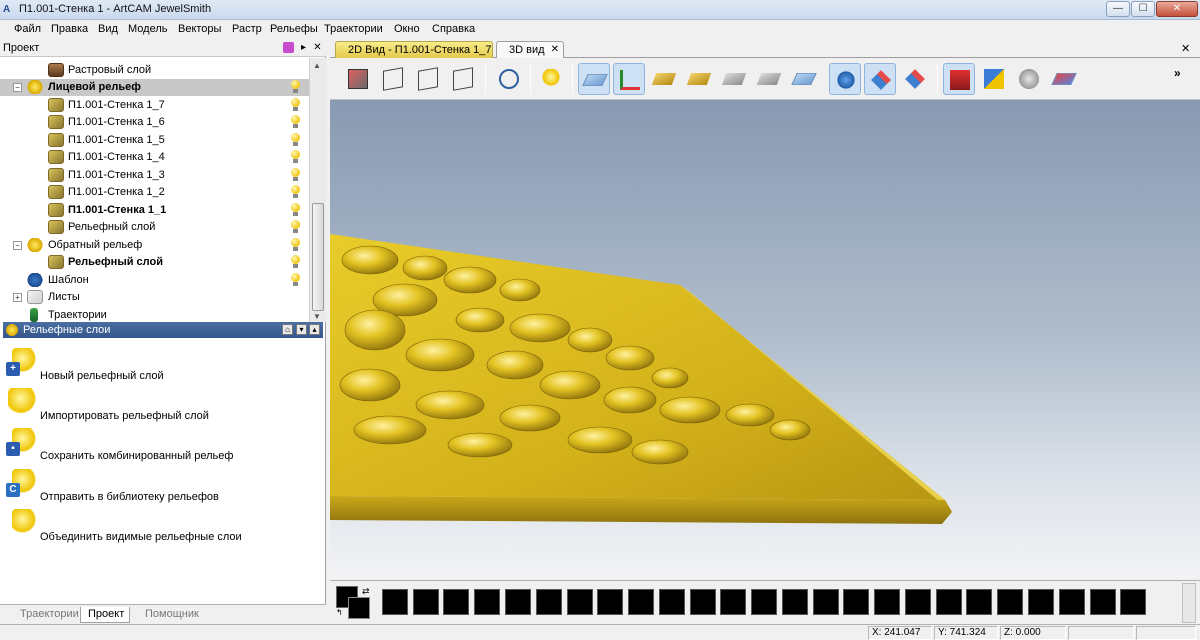 This screenshot has height=640, width=1200. Describe the element at coordinates (629, 79) in the screenshot. I see `draw-axes-button` at that location.